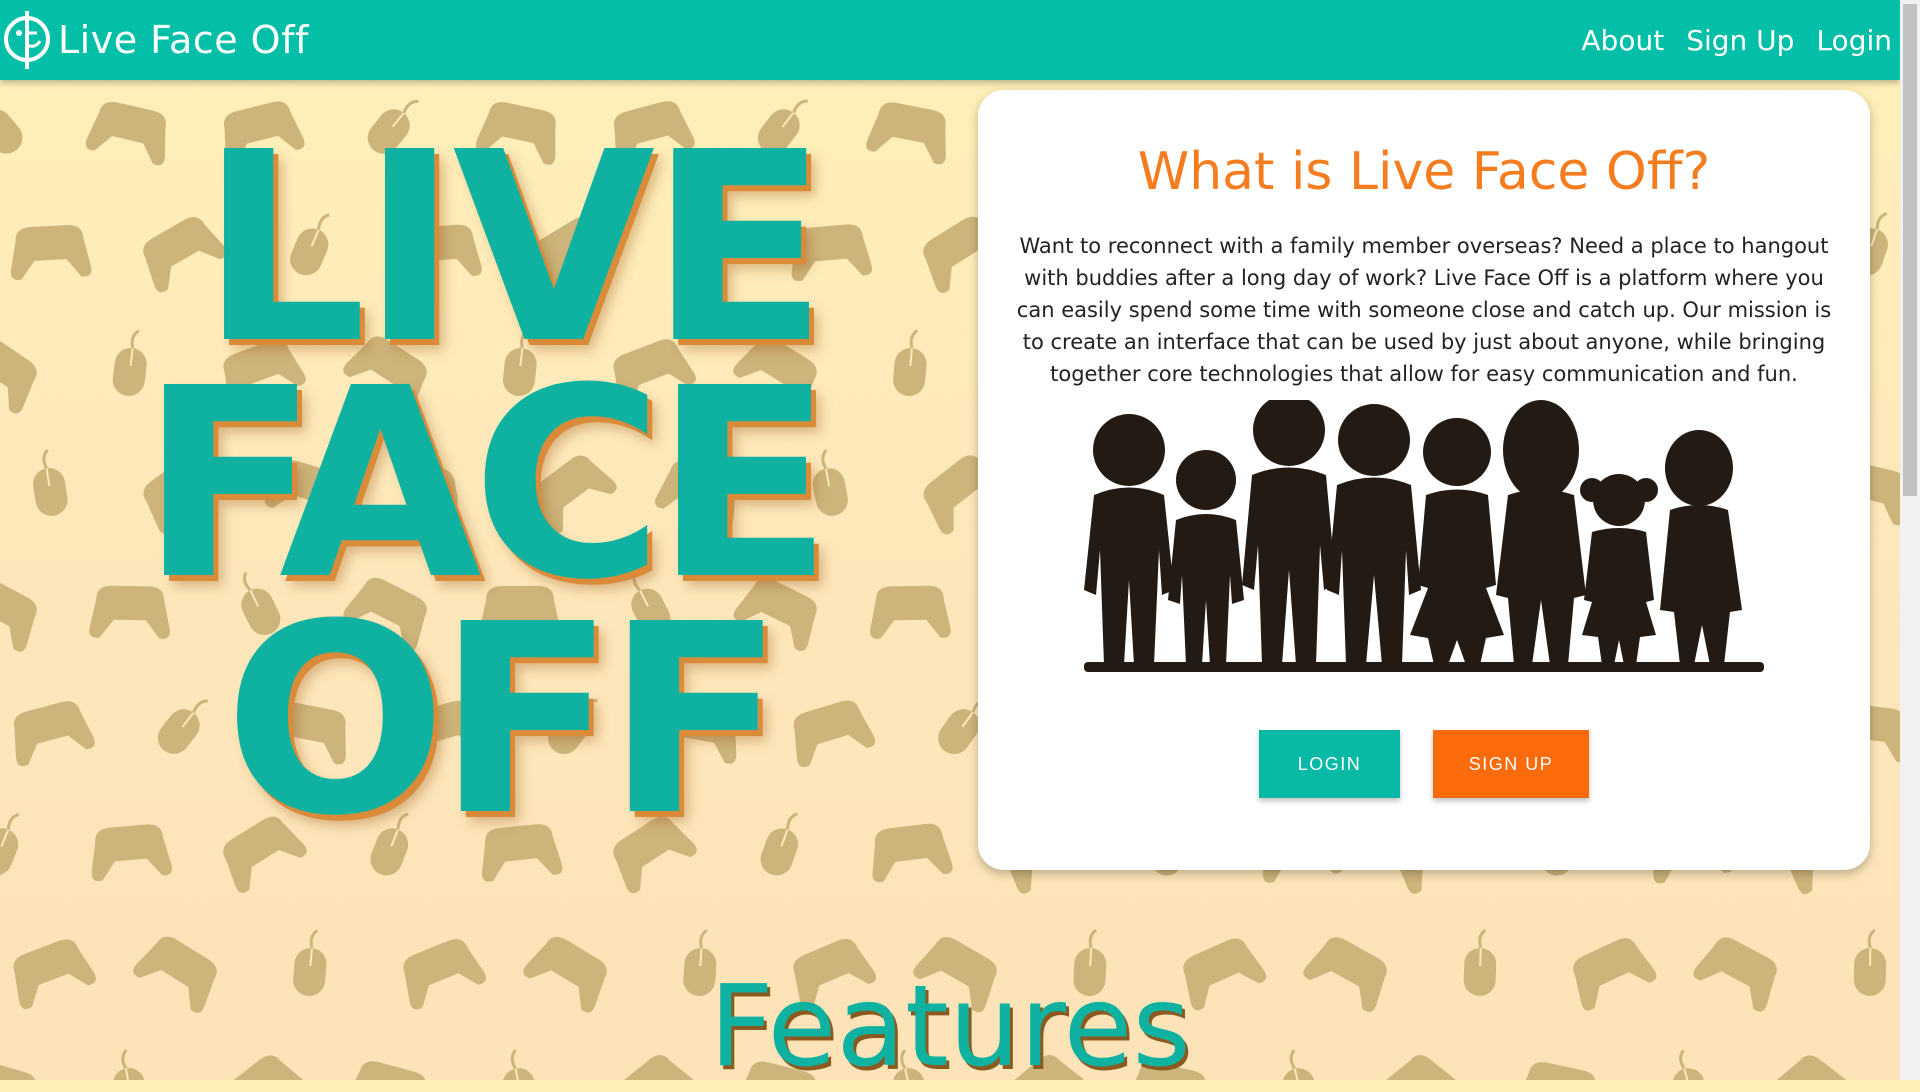 This screenshot has height=1092, width=1920. What do you see at coordinates (1424, 172) in the screenshot?
I see `card-title: What is Live Face Off?` at bounding box center [1424, 172].